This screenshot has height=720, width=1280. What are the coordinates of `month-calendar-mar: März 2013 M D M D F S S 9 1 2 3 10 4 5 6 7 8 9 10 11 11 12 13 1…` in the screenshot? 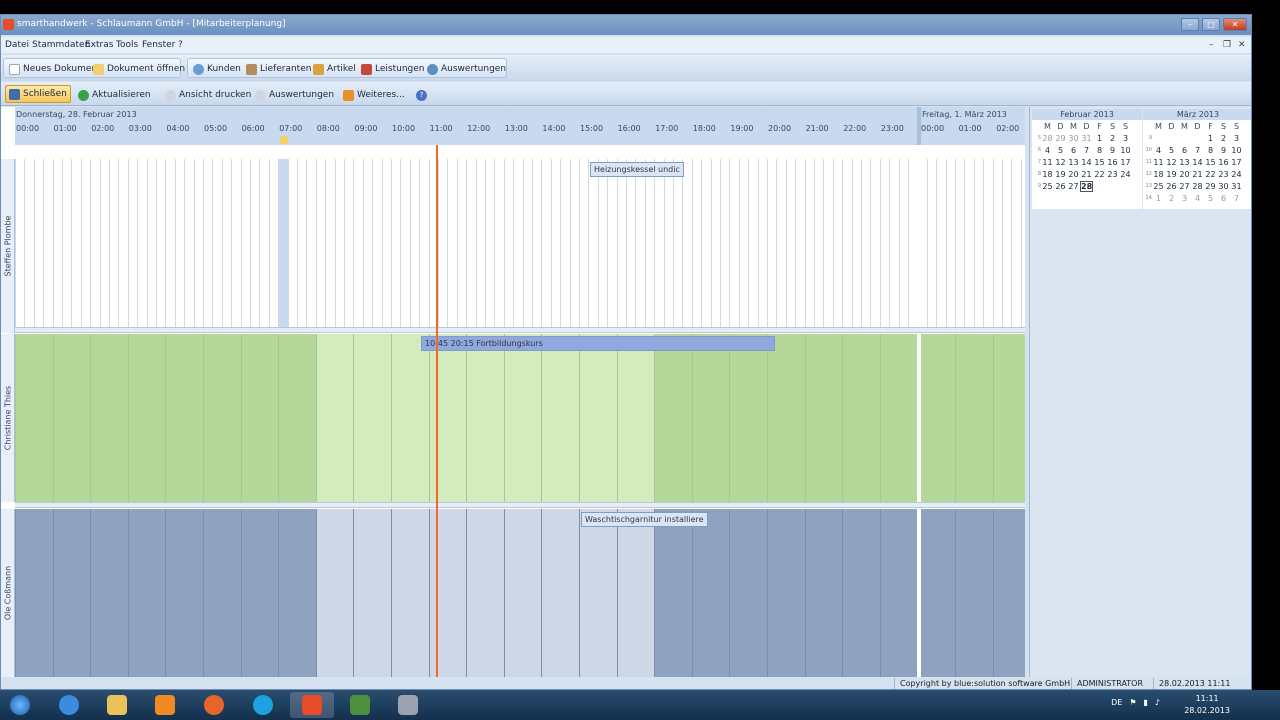 It's located at (1197, 159).